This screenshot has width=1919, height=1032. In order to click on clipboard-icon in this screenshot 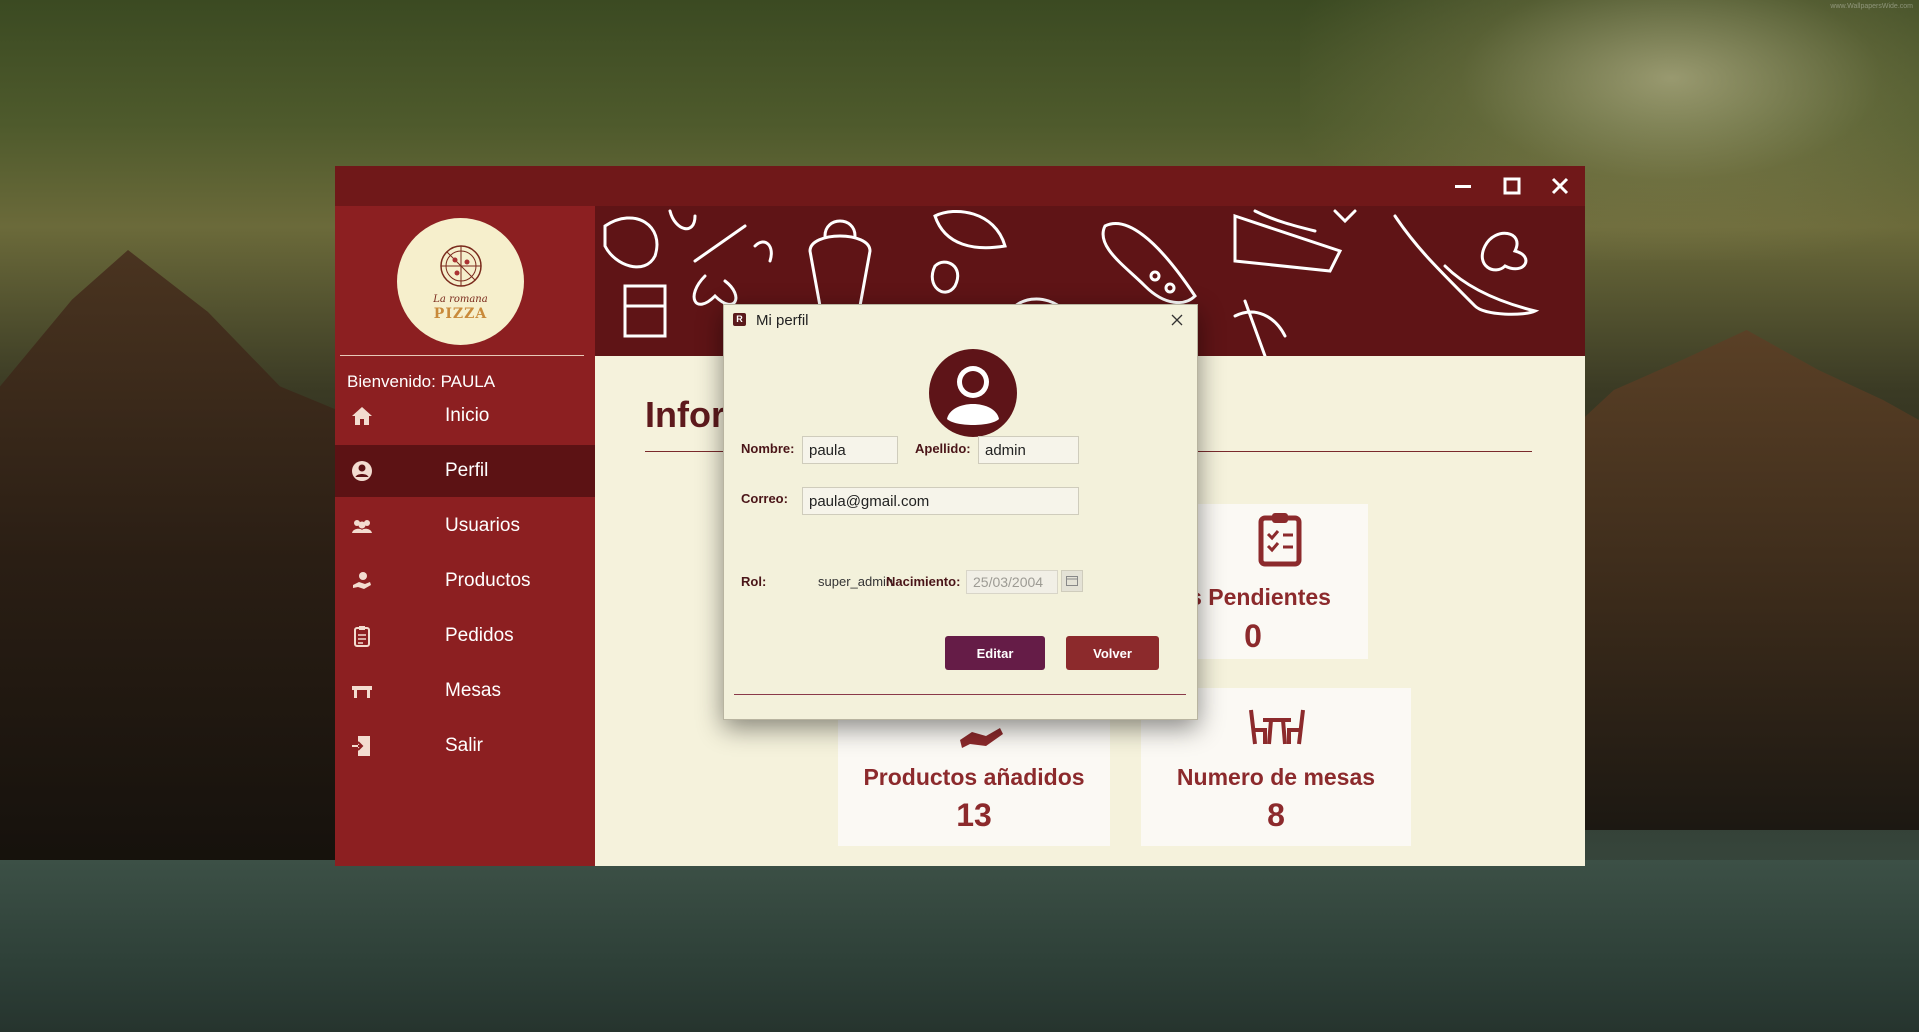, I will do `click(362, 636)`.